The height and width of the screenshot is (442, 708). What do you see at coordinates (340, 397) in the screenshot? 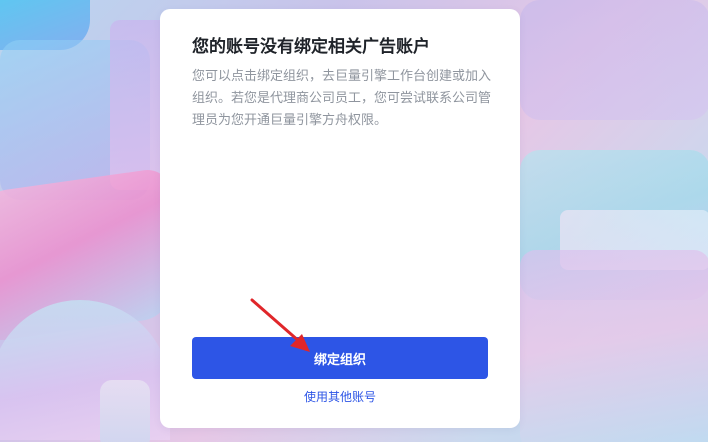
I see `use-other-account-link: 使用其他账号` at bounding box center [340, 397].